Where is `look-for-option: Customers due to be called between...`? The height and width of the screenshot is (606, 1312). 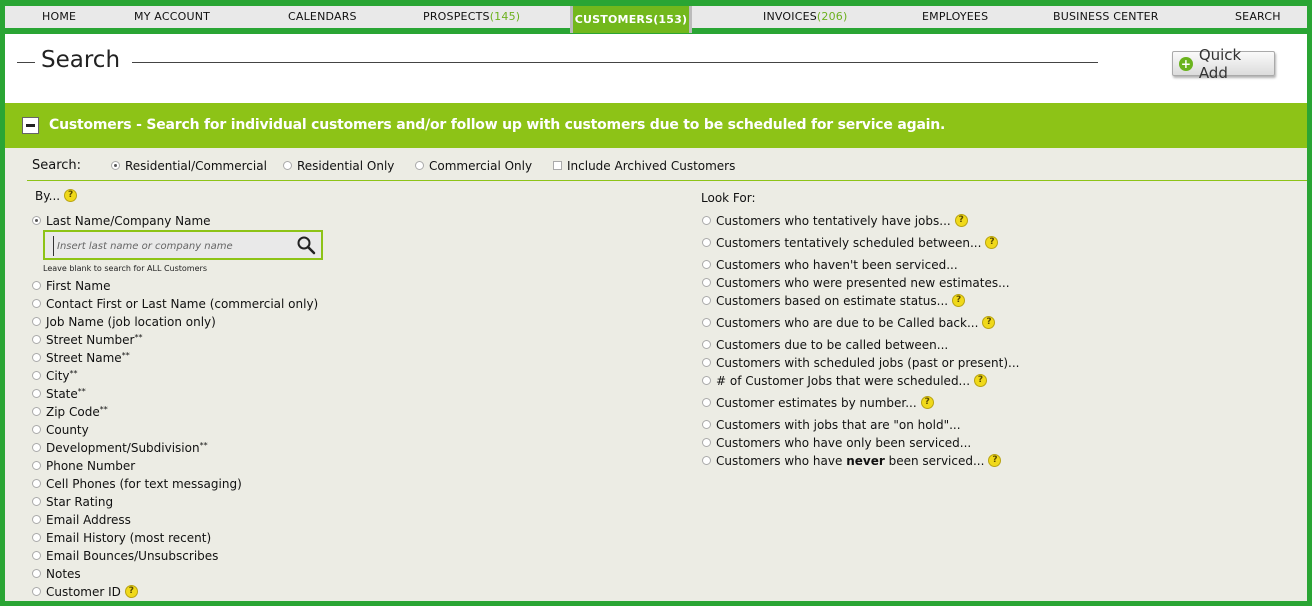
look-for-option: Customers due to be called between... is located at coordinates (825, 345).